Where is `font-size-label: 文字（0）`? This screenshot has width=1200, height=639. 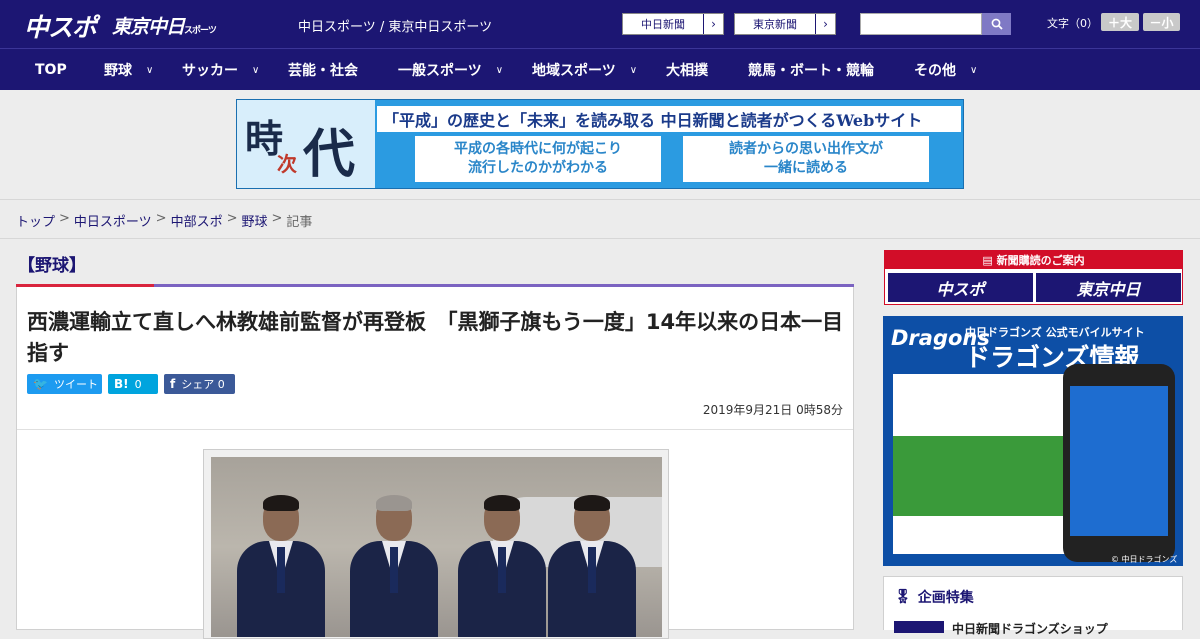 font-size-label: 文字（0） is located at coordinates (1072, 23).